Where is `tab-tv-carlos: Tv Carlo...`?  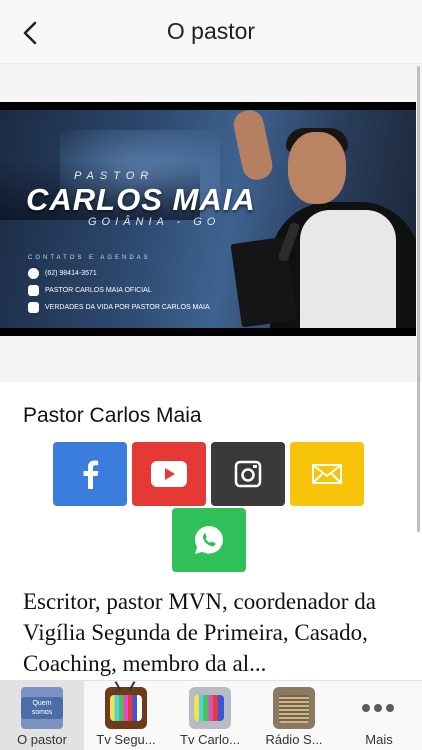 tab-tv-carlos: Tv Carlo... is located at coordinates (210, 715).